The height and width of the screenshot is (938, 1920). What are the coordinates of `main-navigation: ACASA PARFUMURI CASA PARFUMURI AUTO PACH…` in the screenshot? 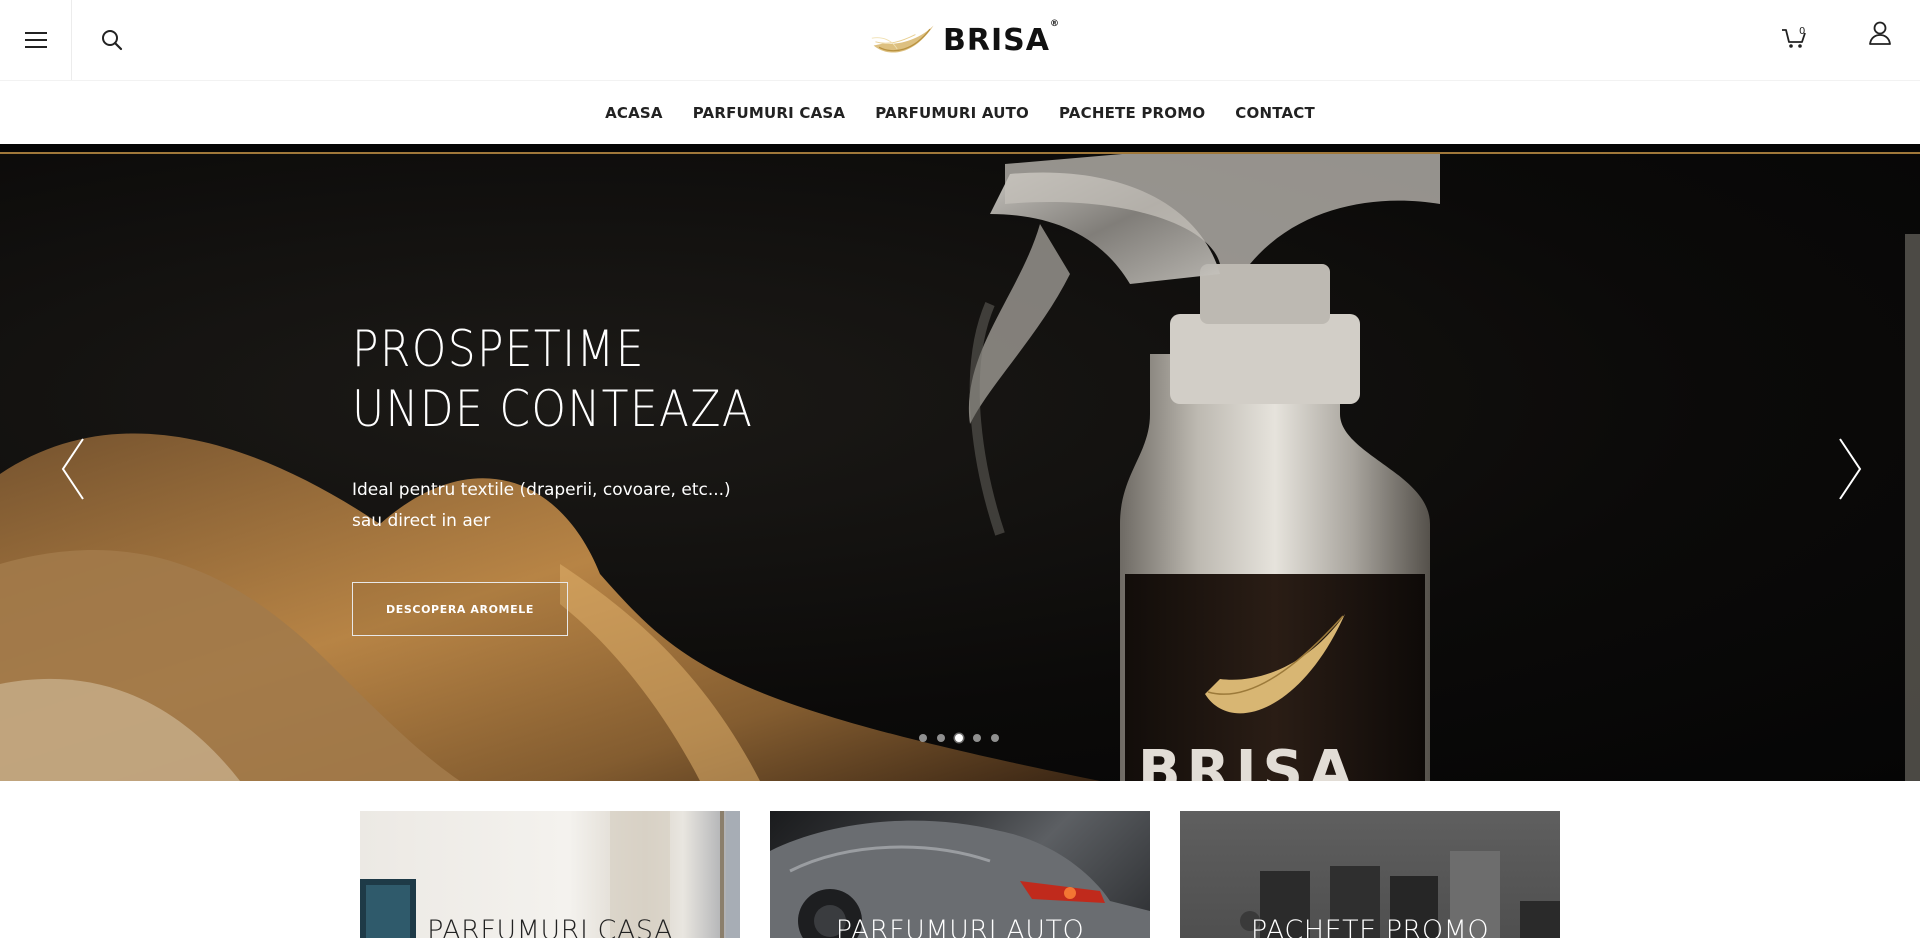 It's located at (960, 112).